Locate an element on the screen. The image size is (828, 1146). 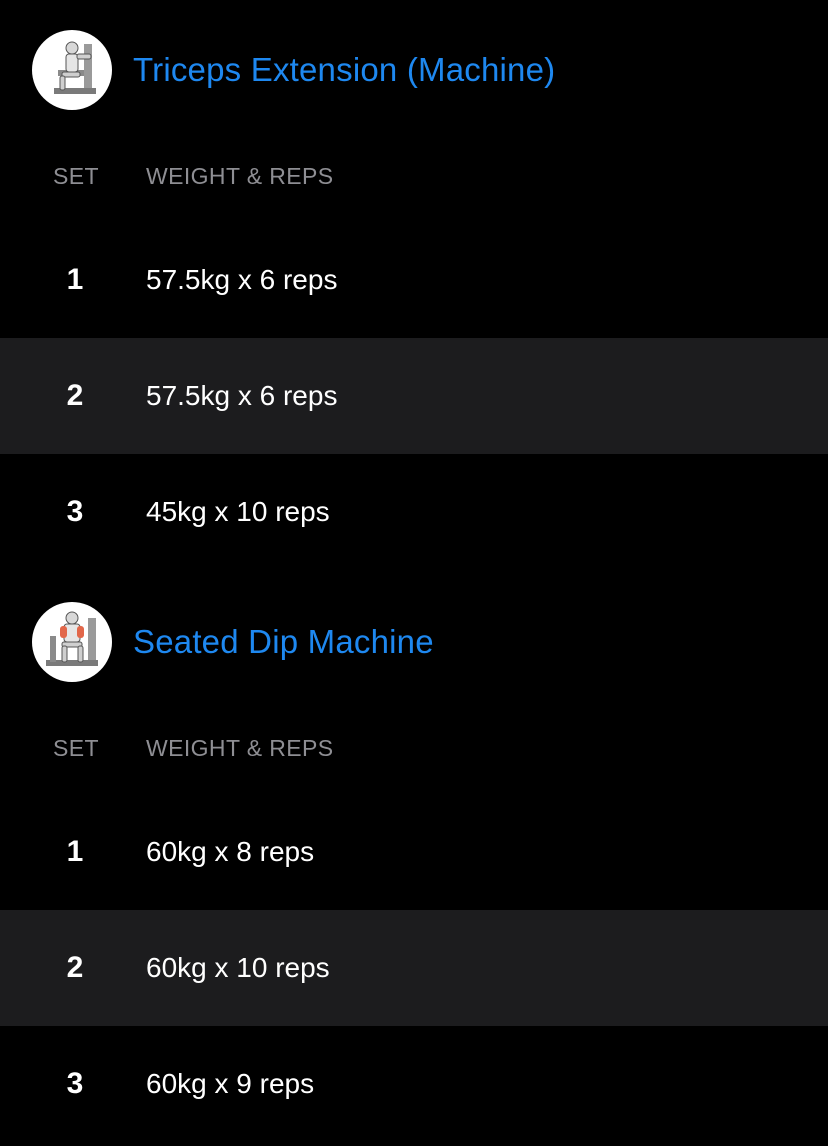
exercise-header: Seated Dip Machine is located at coordinates (414, 642).